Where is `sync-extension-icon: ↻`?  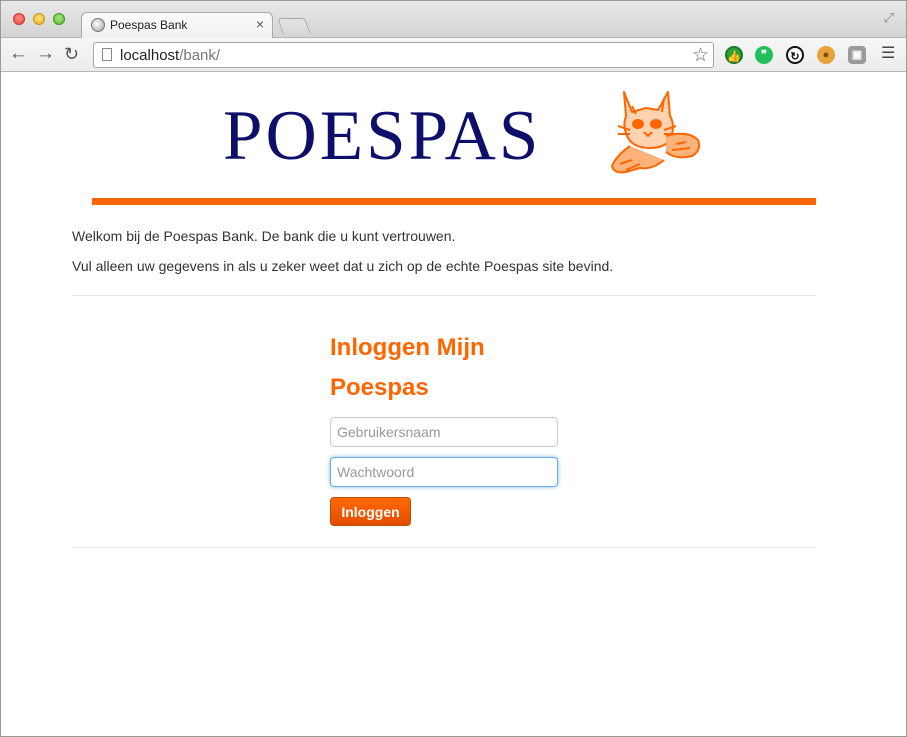 sync-extension-icon: ↻ is located at coordinates (795, 55).